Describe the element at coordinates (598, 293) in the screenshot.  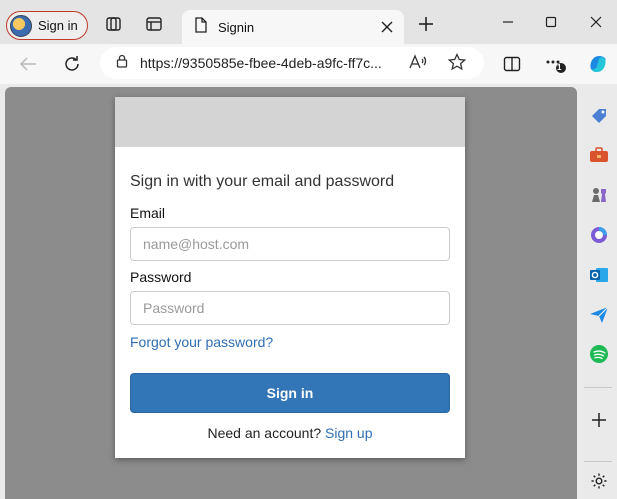
I see `browser-sidebar` at that location.